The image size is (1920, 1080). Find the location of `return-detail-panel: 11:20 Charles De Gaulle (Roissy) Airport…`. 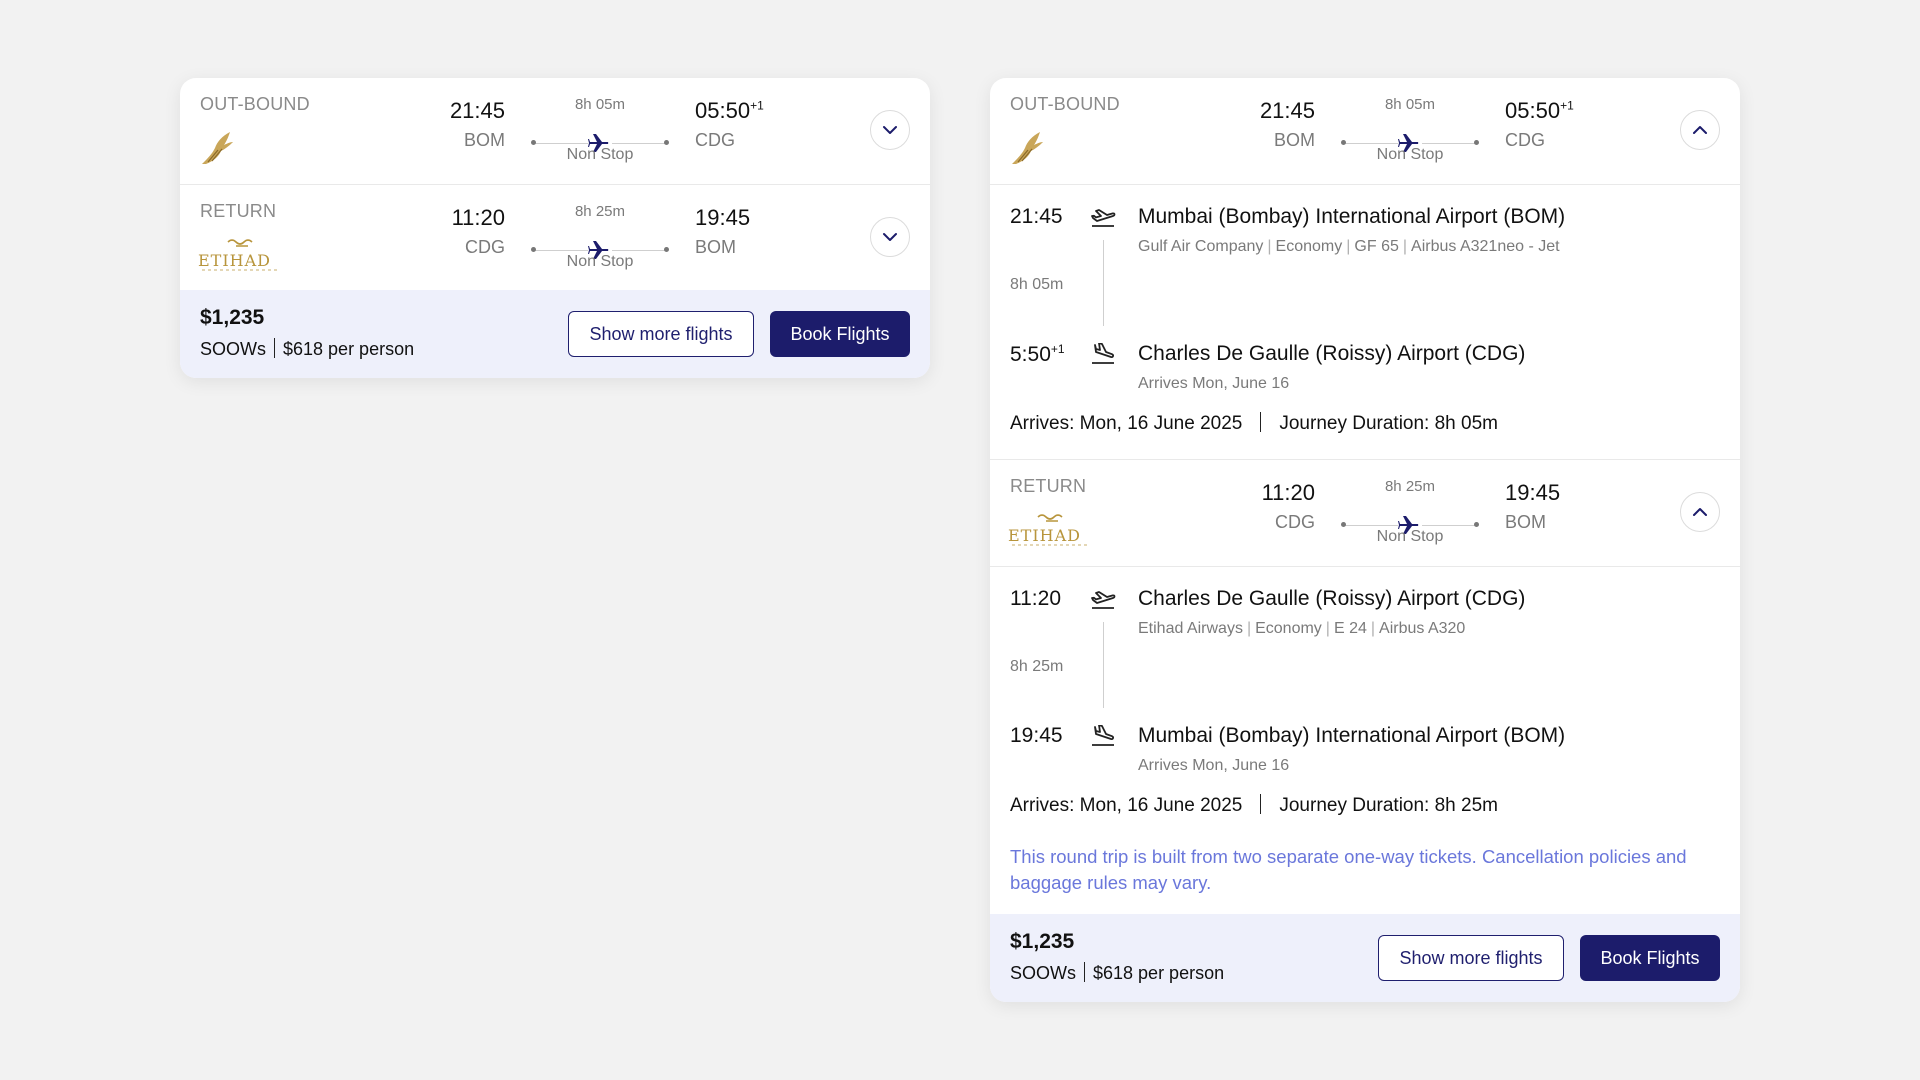

return-detail-panel: 11:20 Charles De Gaulle (Roissy) Airport… is located at coordinates (1365, 740).